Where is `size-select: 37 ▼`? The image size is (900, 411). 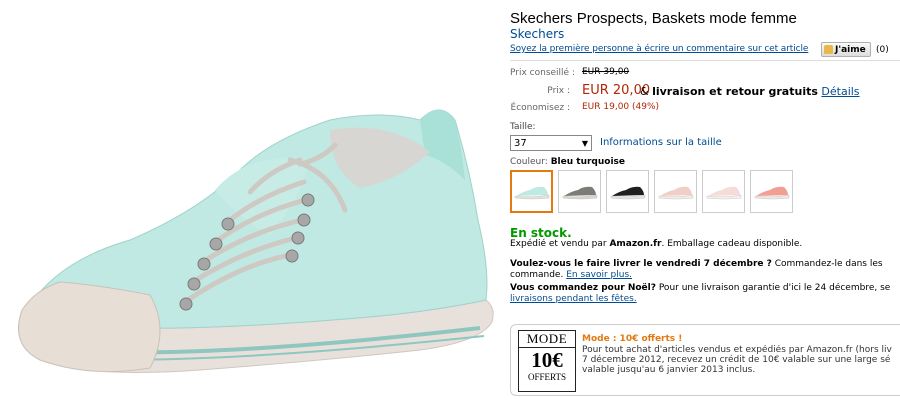
size-select: 37 ▼ is located at coordinates (551, 143).